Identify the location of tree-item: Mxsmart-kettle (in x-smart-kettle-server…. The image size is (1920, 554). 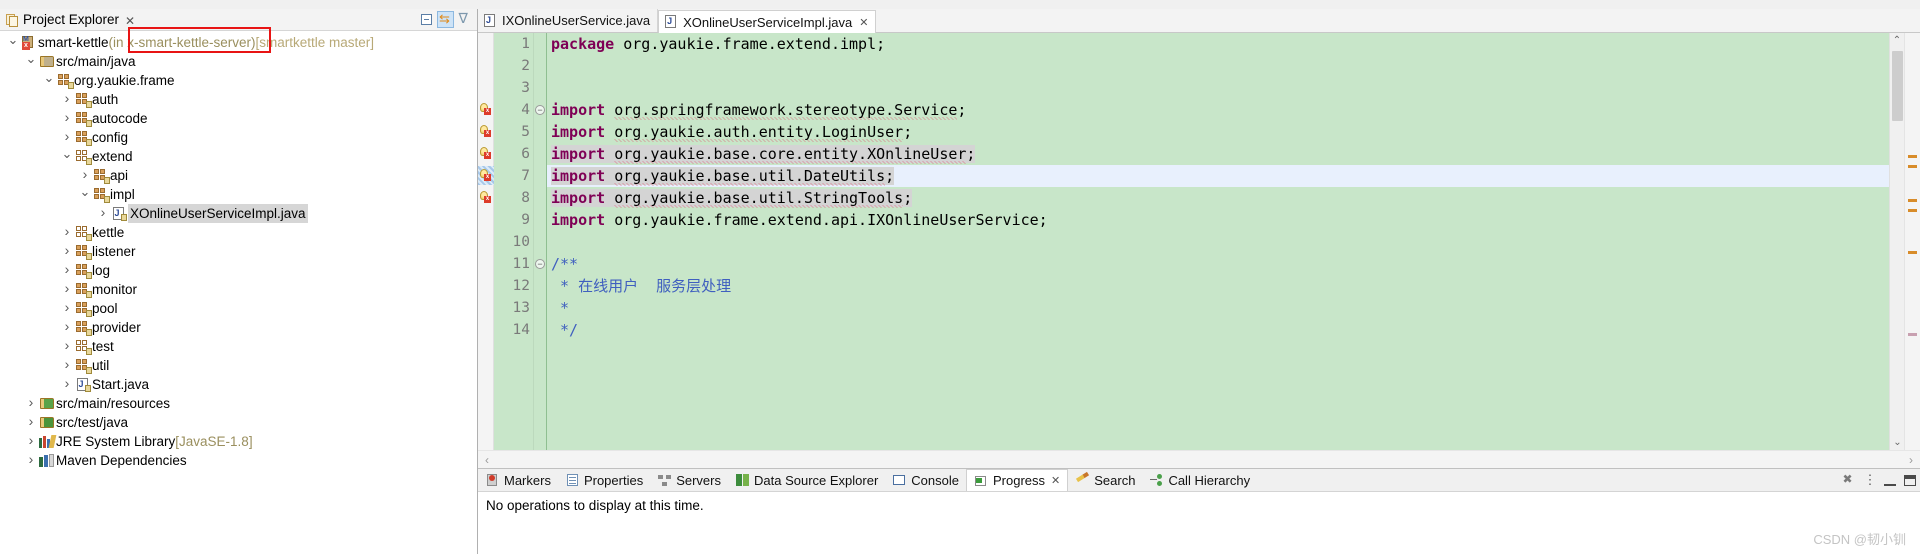
(238, 42).